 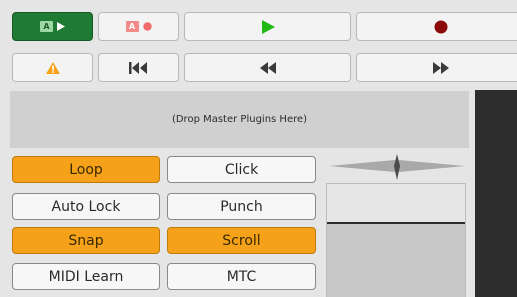 What do you see at coordinates (496, 193) in the screenshot?
I see `master-meter-strip` at bounding box center [496, 193].